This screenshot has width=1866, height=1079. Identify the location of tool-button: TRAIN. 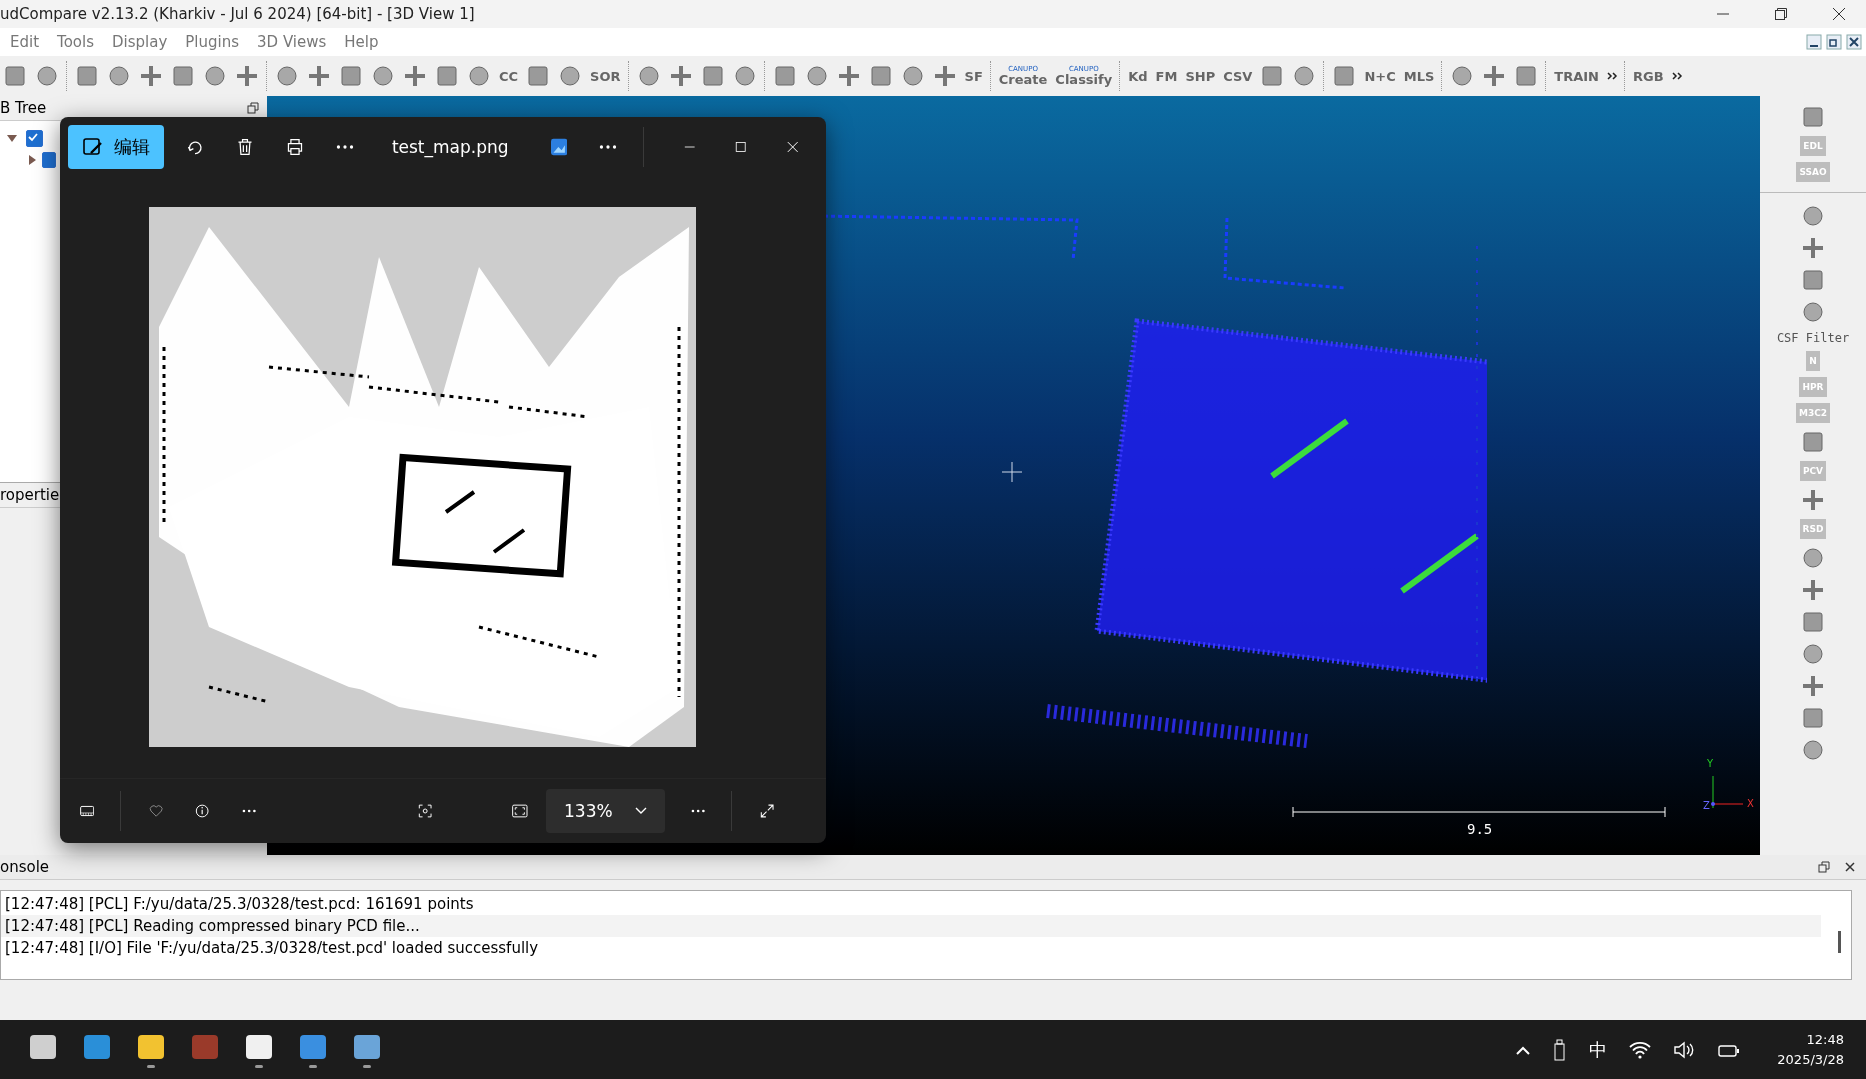
(1576, 76).